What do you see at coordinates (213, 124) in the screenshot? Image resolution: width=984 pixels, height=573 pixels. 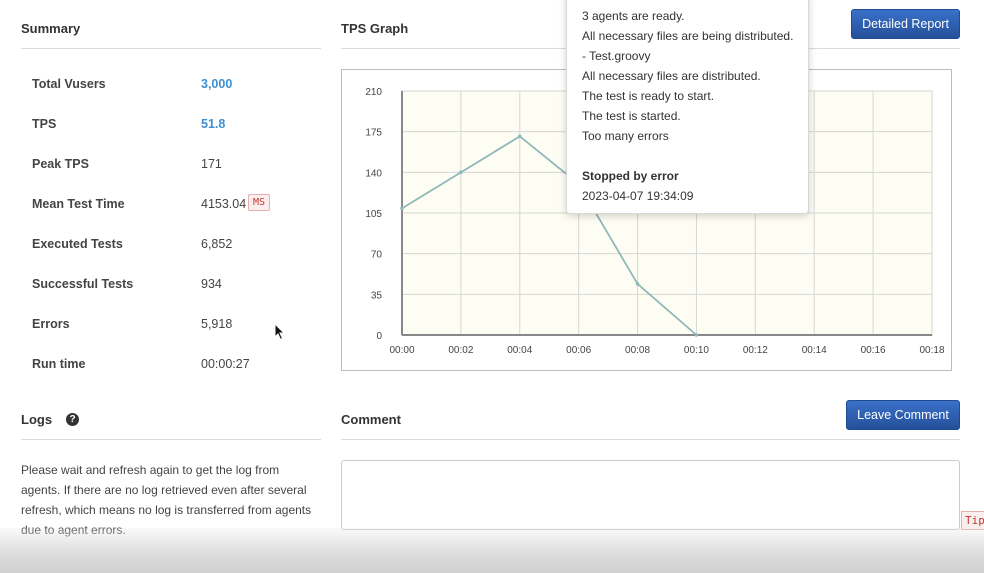 I see `summary-value: 51.8` at bounding box center [213, 124].